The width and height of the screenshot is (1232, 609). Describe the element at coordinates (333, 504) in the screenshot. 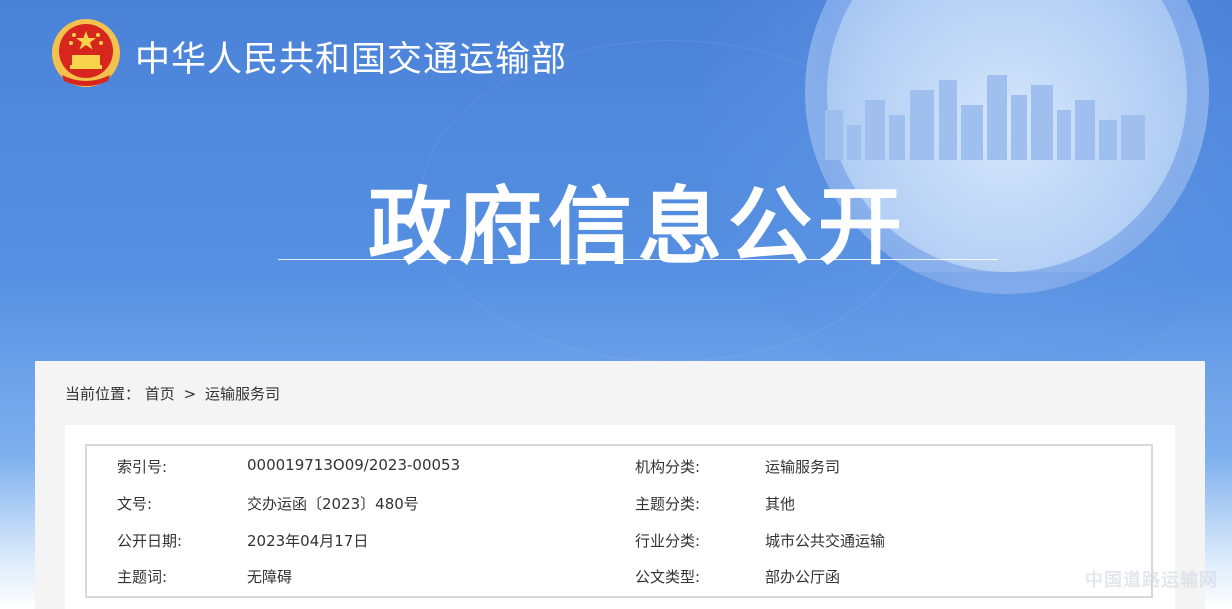

I see `document-number-value: 交办运函〔2023〕480号` at that location.